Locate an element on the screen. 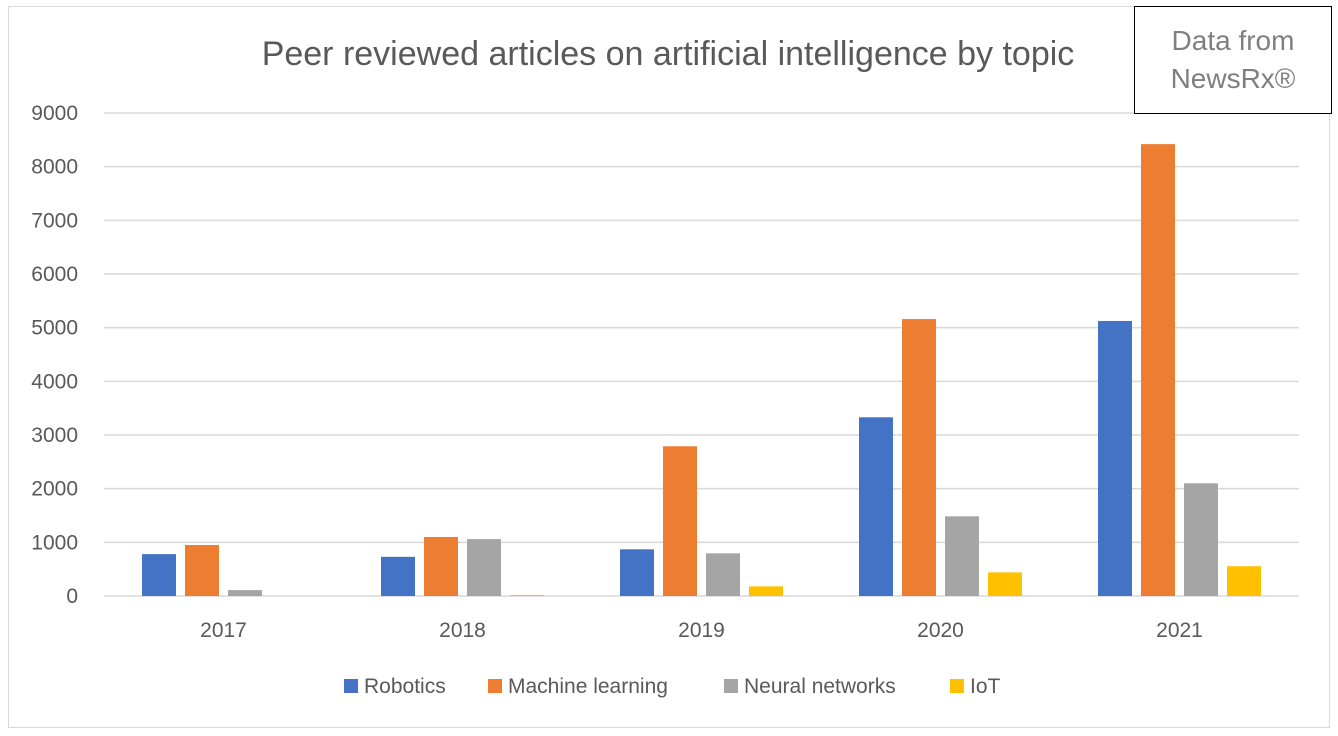  y-tick-label: 1000 is located at coordinates (54, 542).